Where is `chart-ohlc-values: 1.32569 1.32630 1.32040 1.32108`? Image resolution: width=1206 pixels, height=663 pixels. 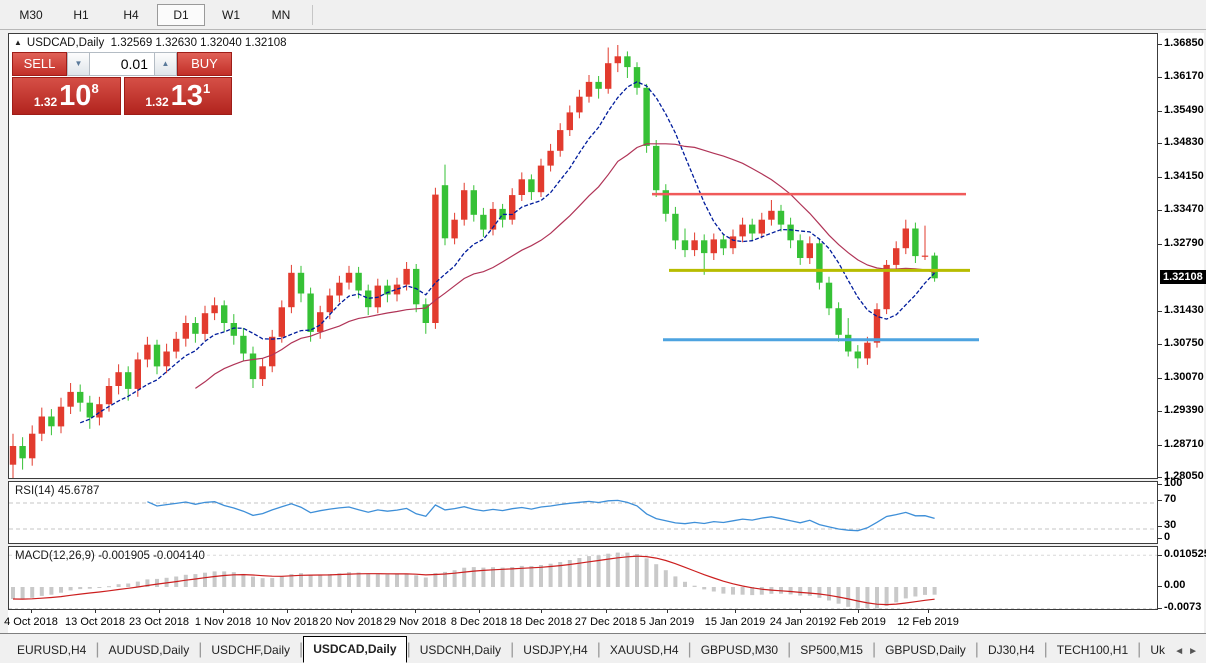 chart-ohlc-values: 1.32569 1.32630 1.32040 1.32108 is located at coordinates (198, 43).